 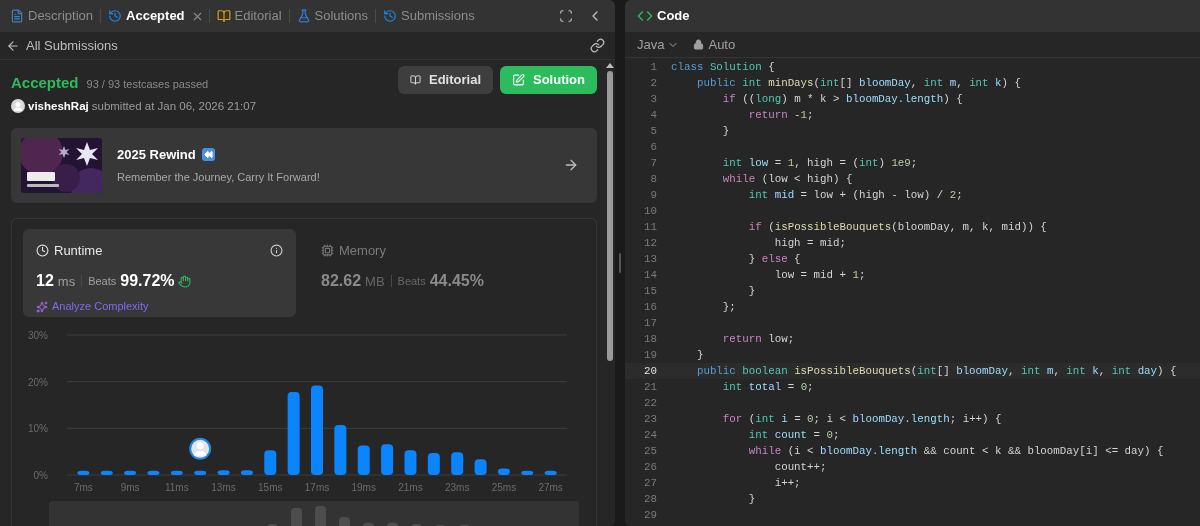 What do you see at coordinates (650, 291) in the screenshot?
I see `line-number: 15` at bounding box center [650, 291].